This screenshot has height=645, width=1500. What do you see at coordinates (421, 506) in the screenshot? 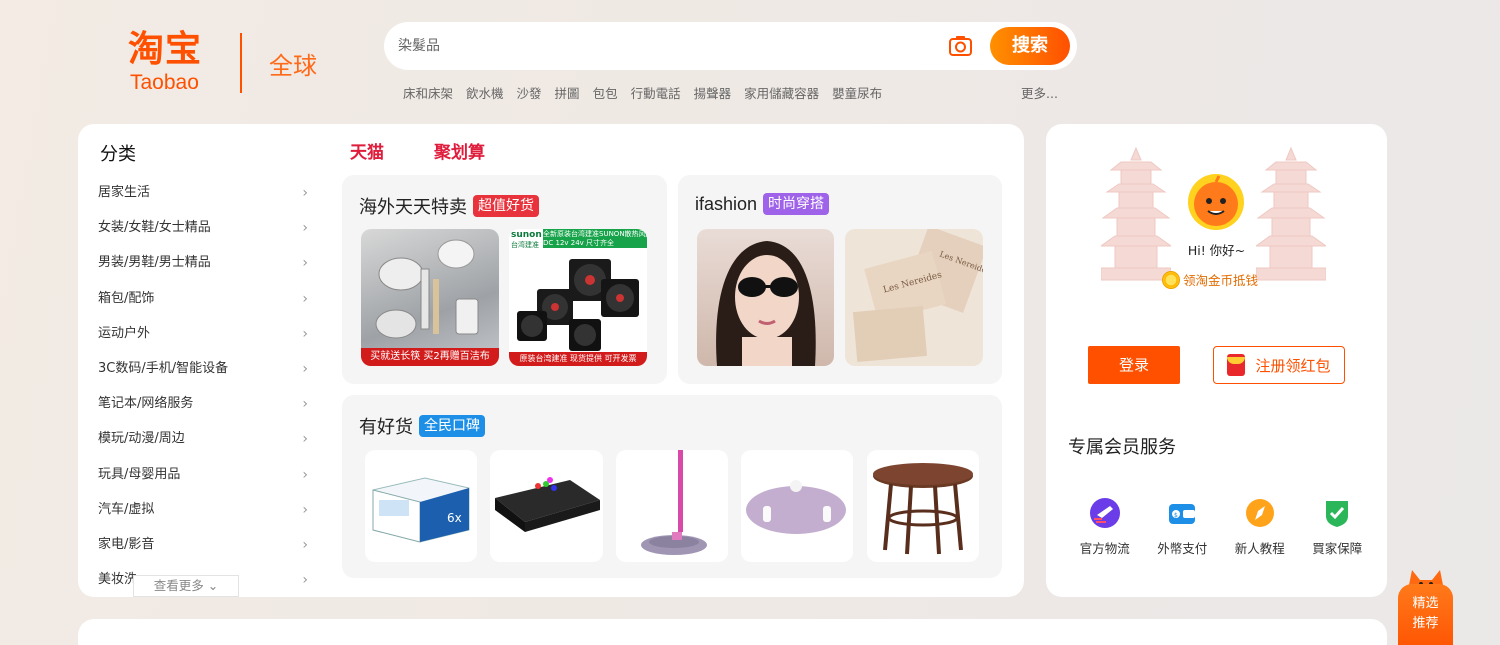
I see `product-image: 6x` at bounding box center [421, 506].